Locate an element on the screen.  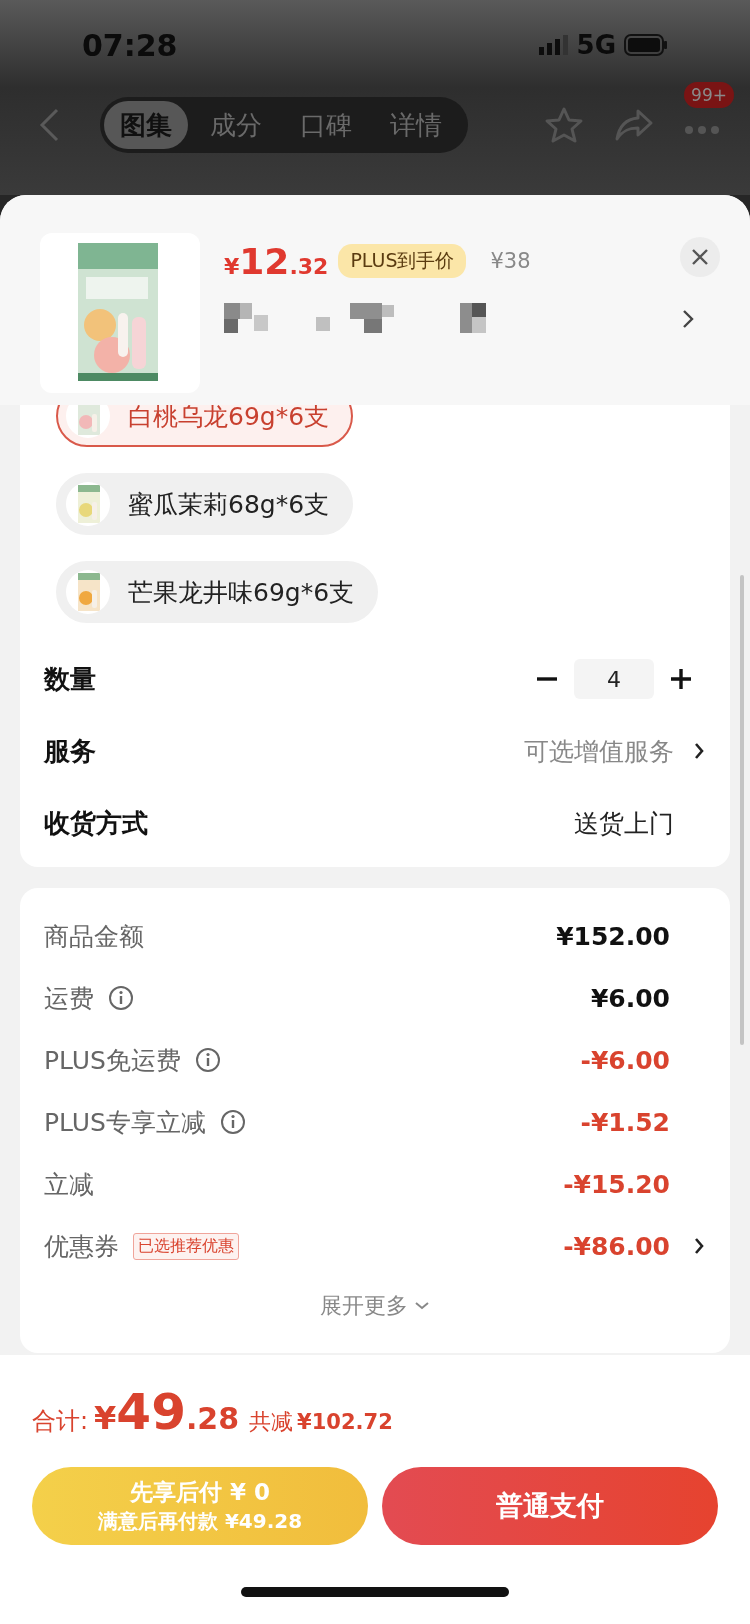
fee-amount: -¥15.20 is located at coordinates (616, 1184).